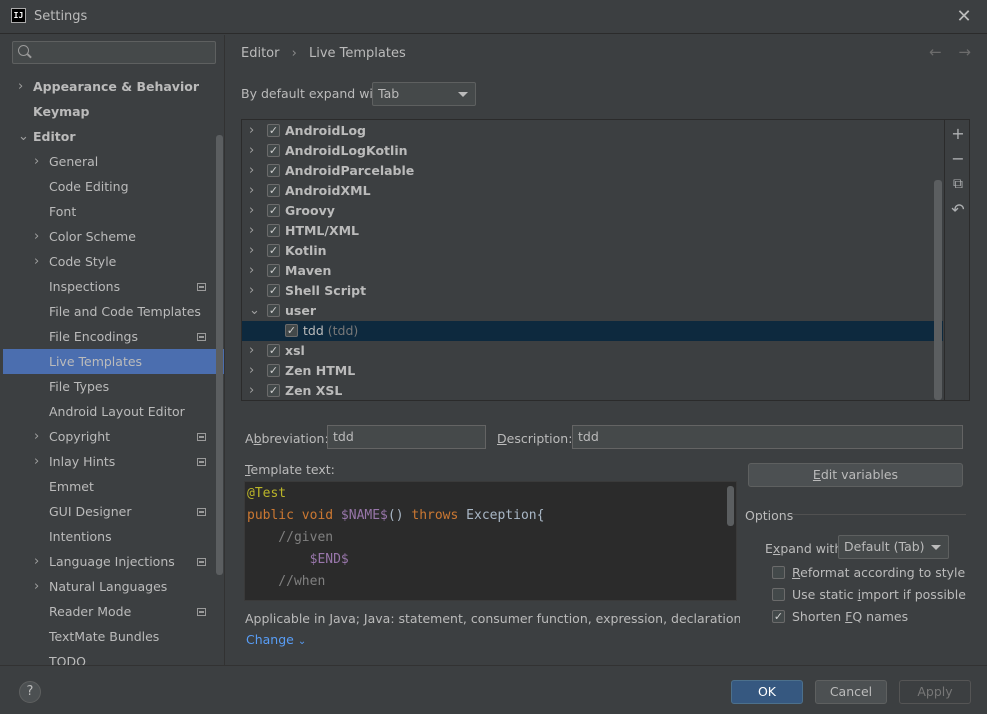 This screenshot has width=987, height=714. What do you see at coordinates (958, 159) in the screenshot?
I see `remove-icon: −` at bounding box center [958, 159].